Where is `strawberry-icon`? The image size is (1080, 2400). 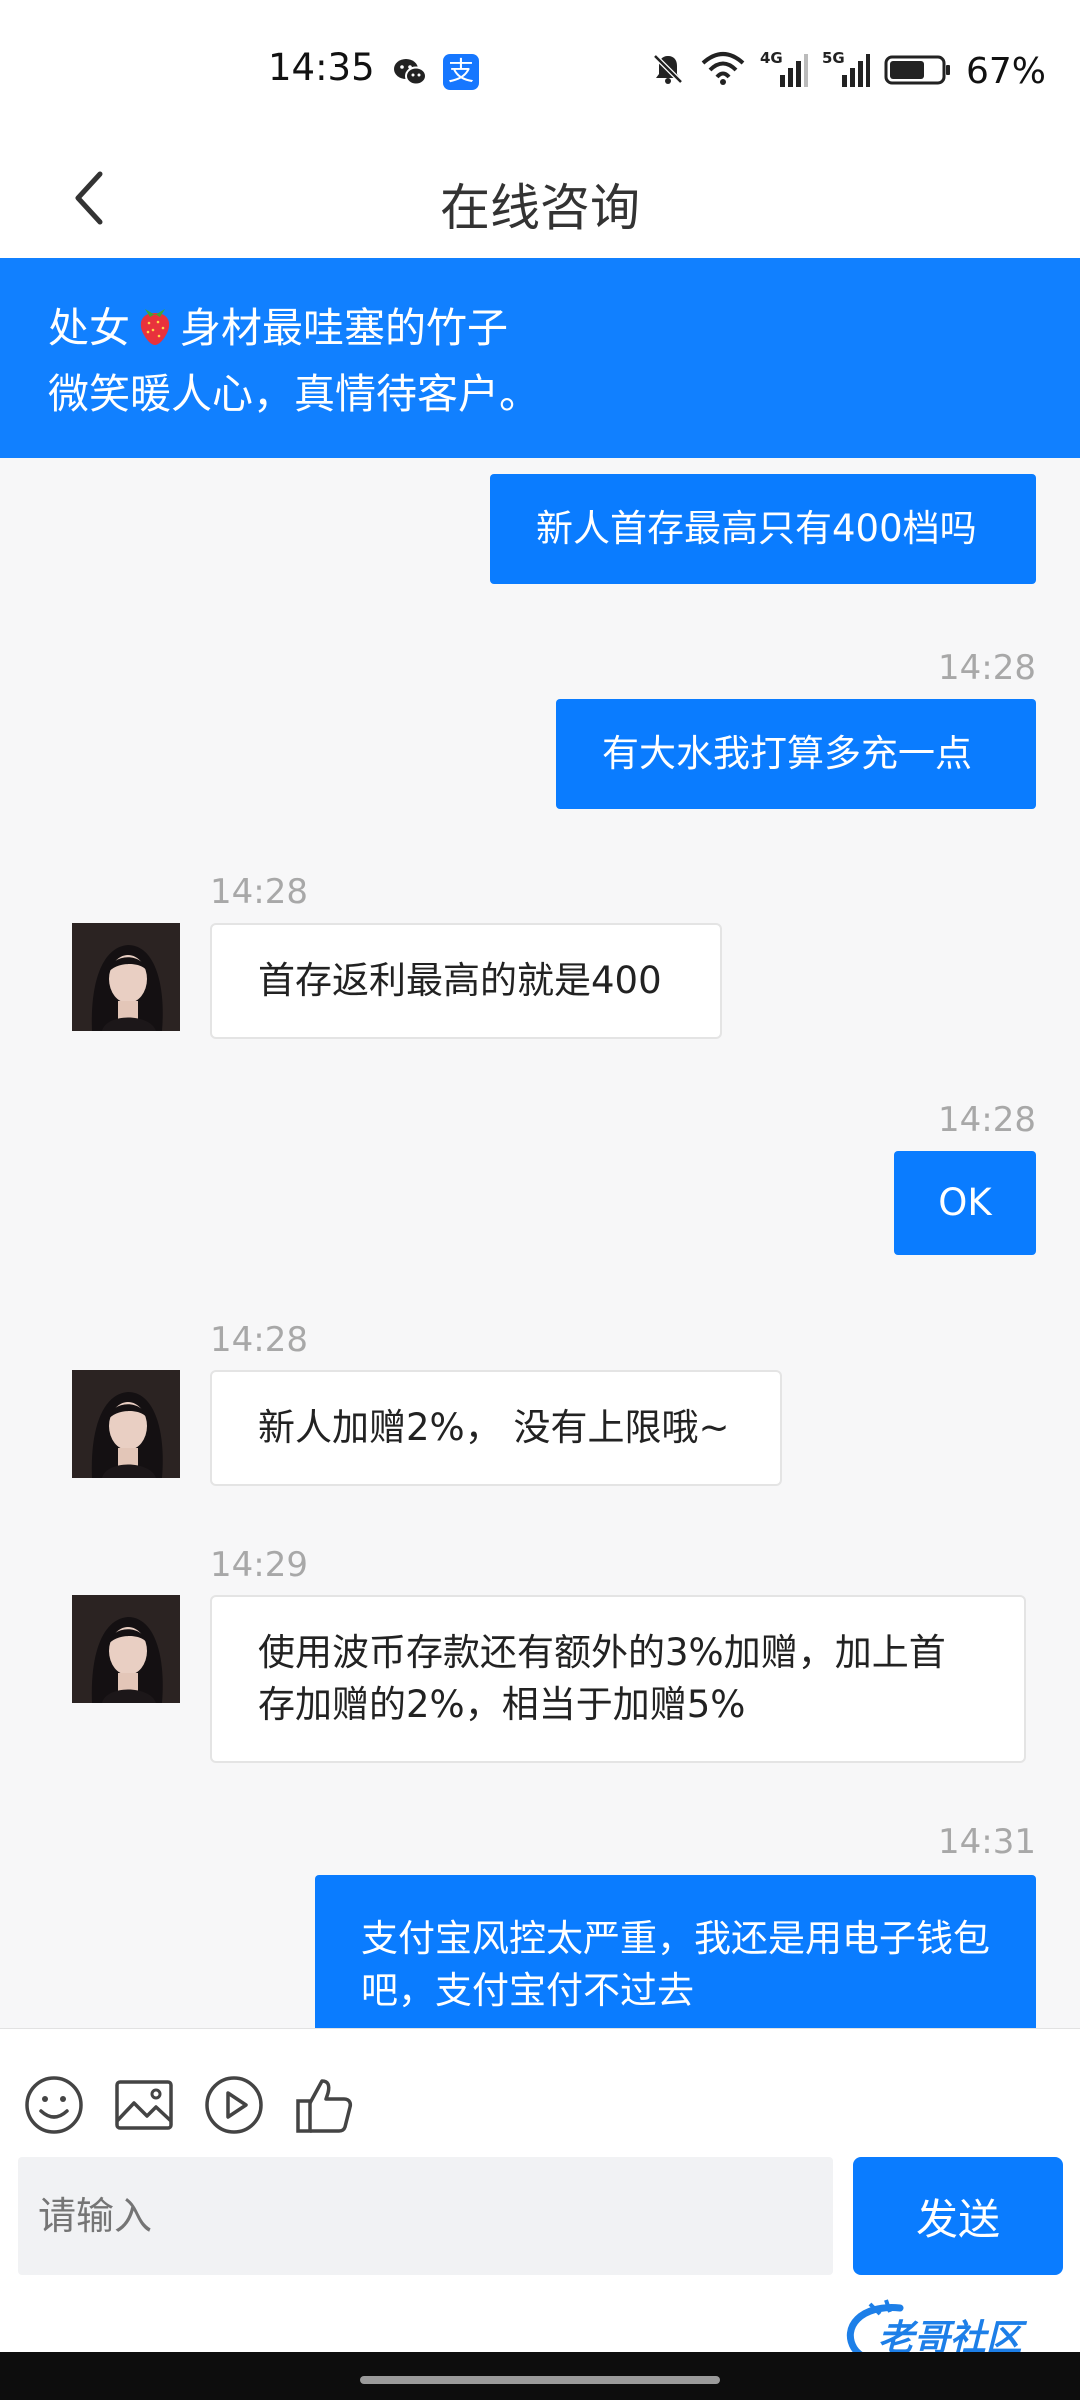 strawberry-icon is located at coordinates (155, 327).